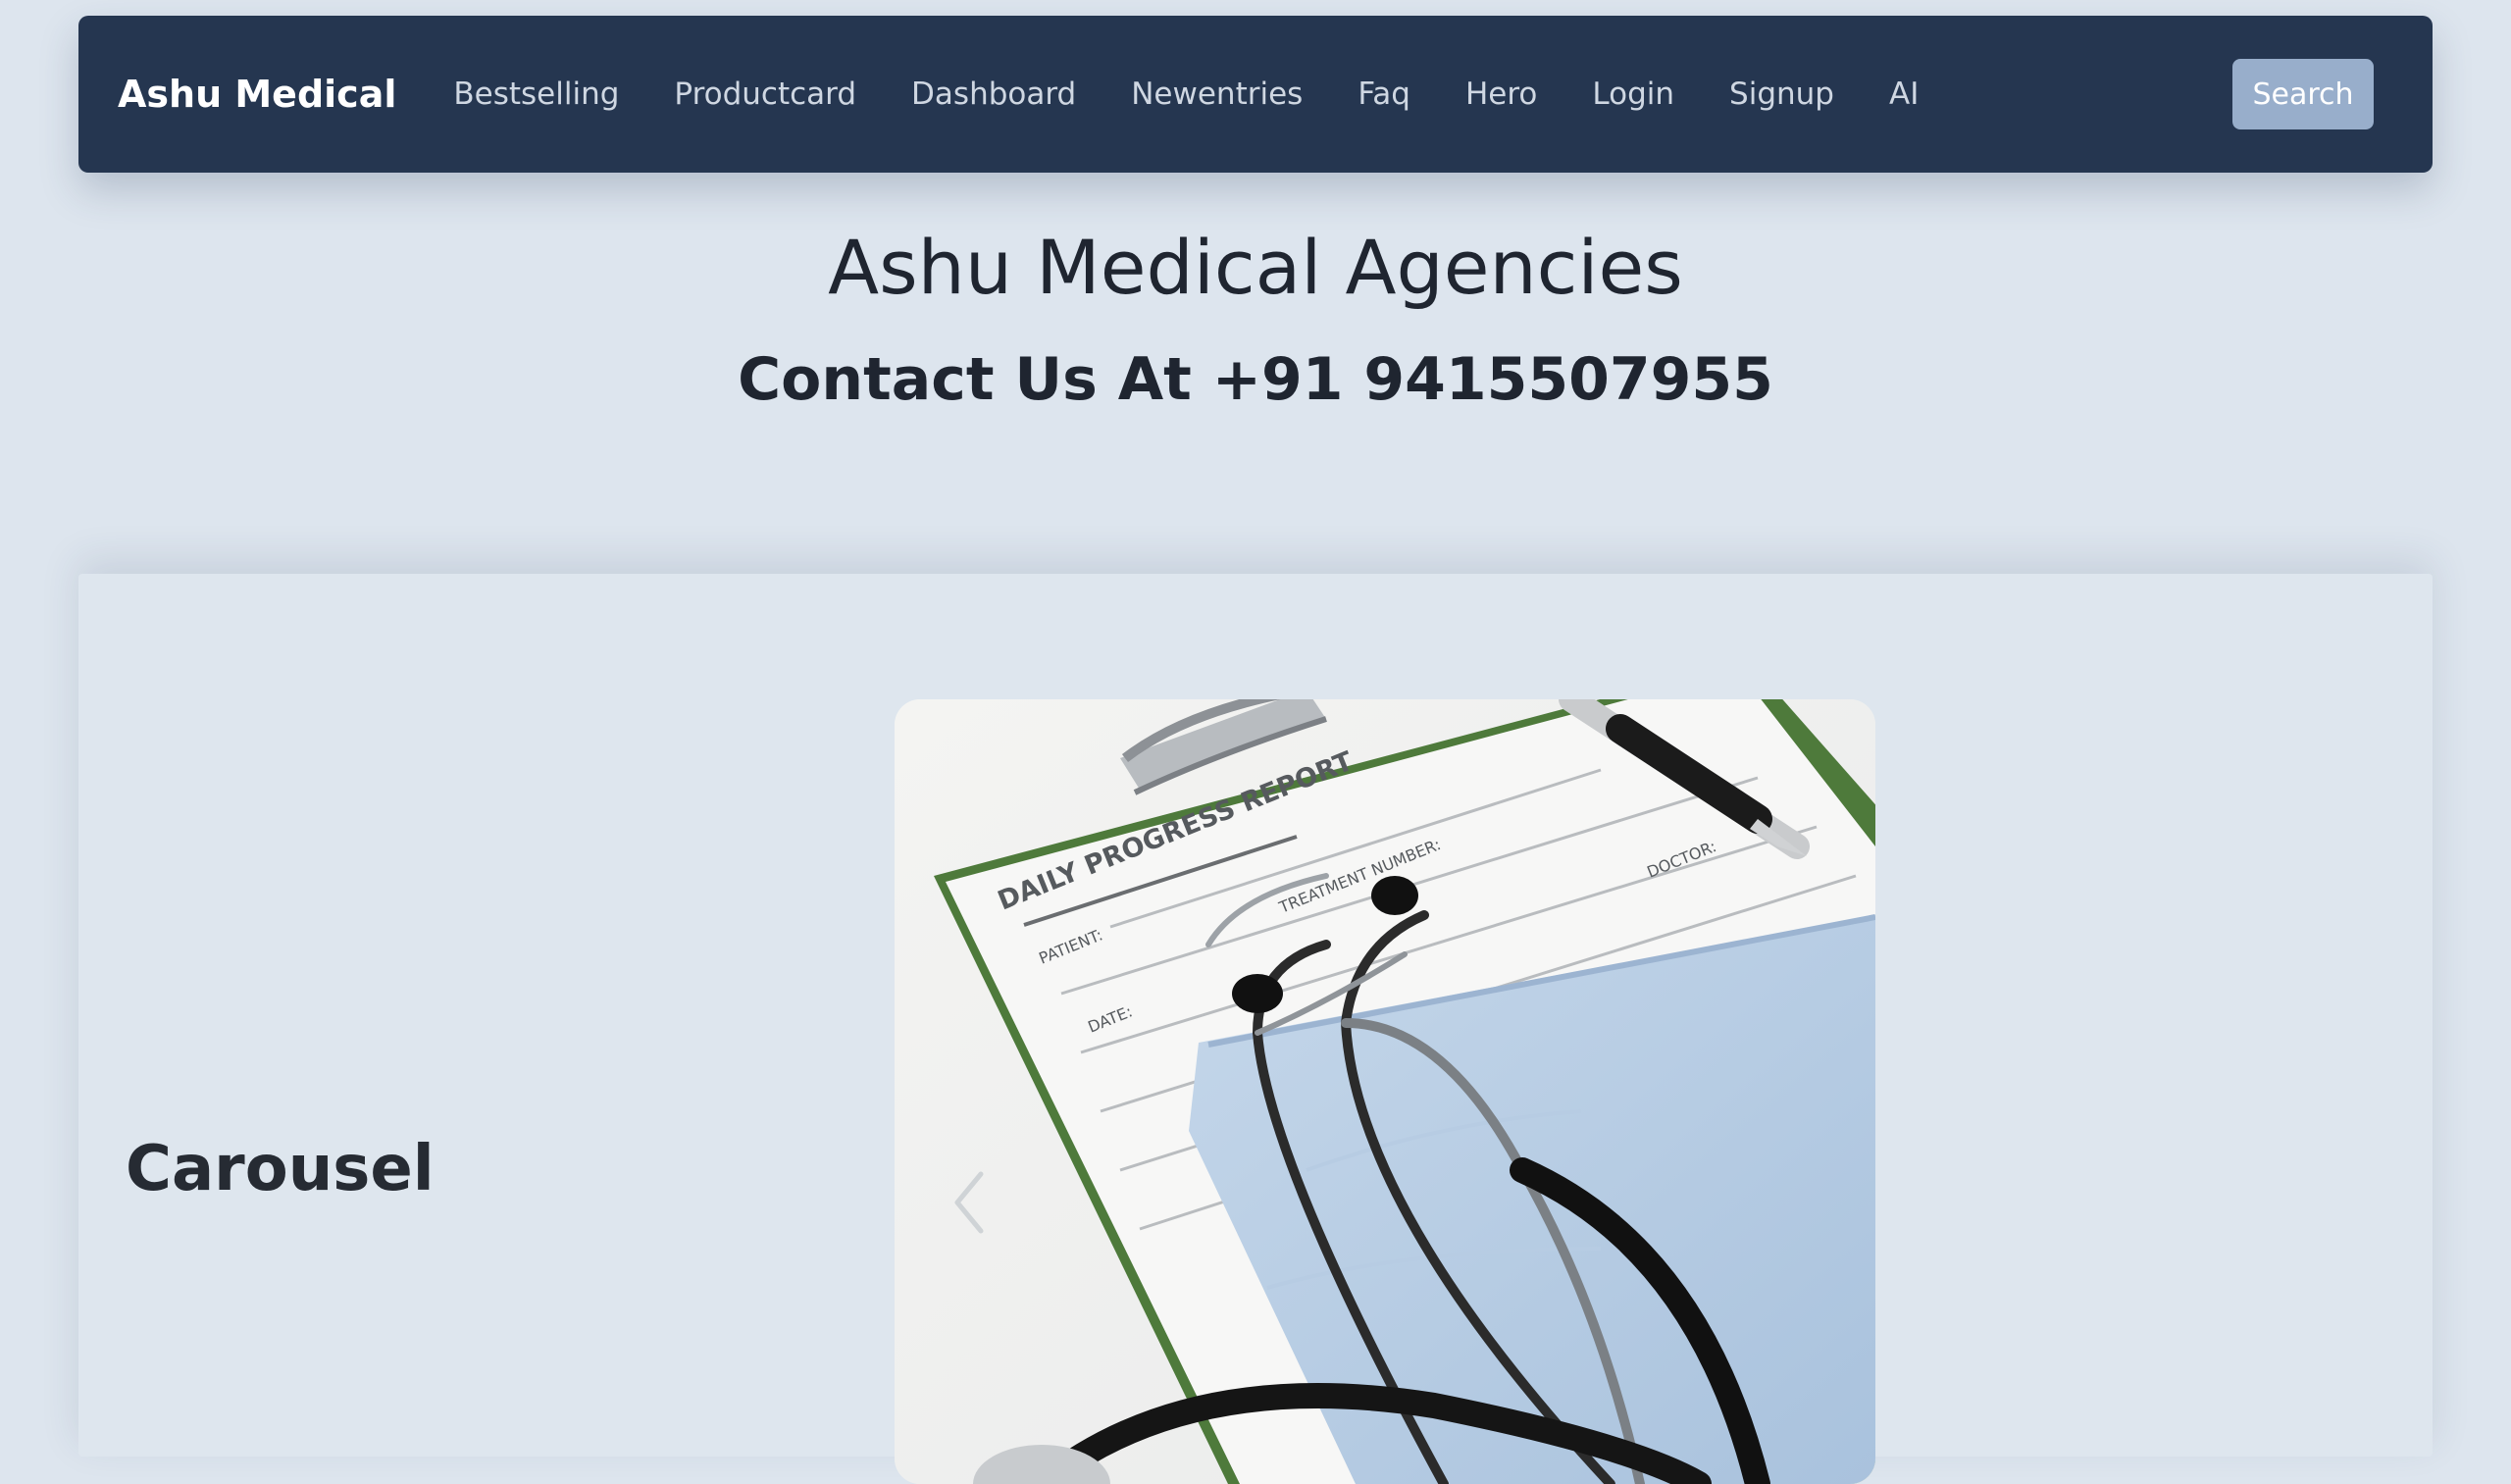  Describe the element at coordinates (1255, 379) in the screenshot. I see `contact-subtitle: Contact Us At +91 9415507955` at that location.